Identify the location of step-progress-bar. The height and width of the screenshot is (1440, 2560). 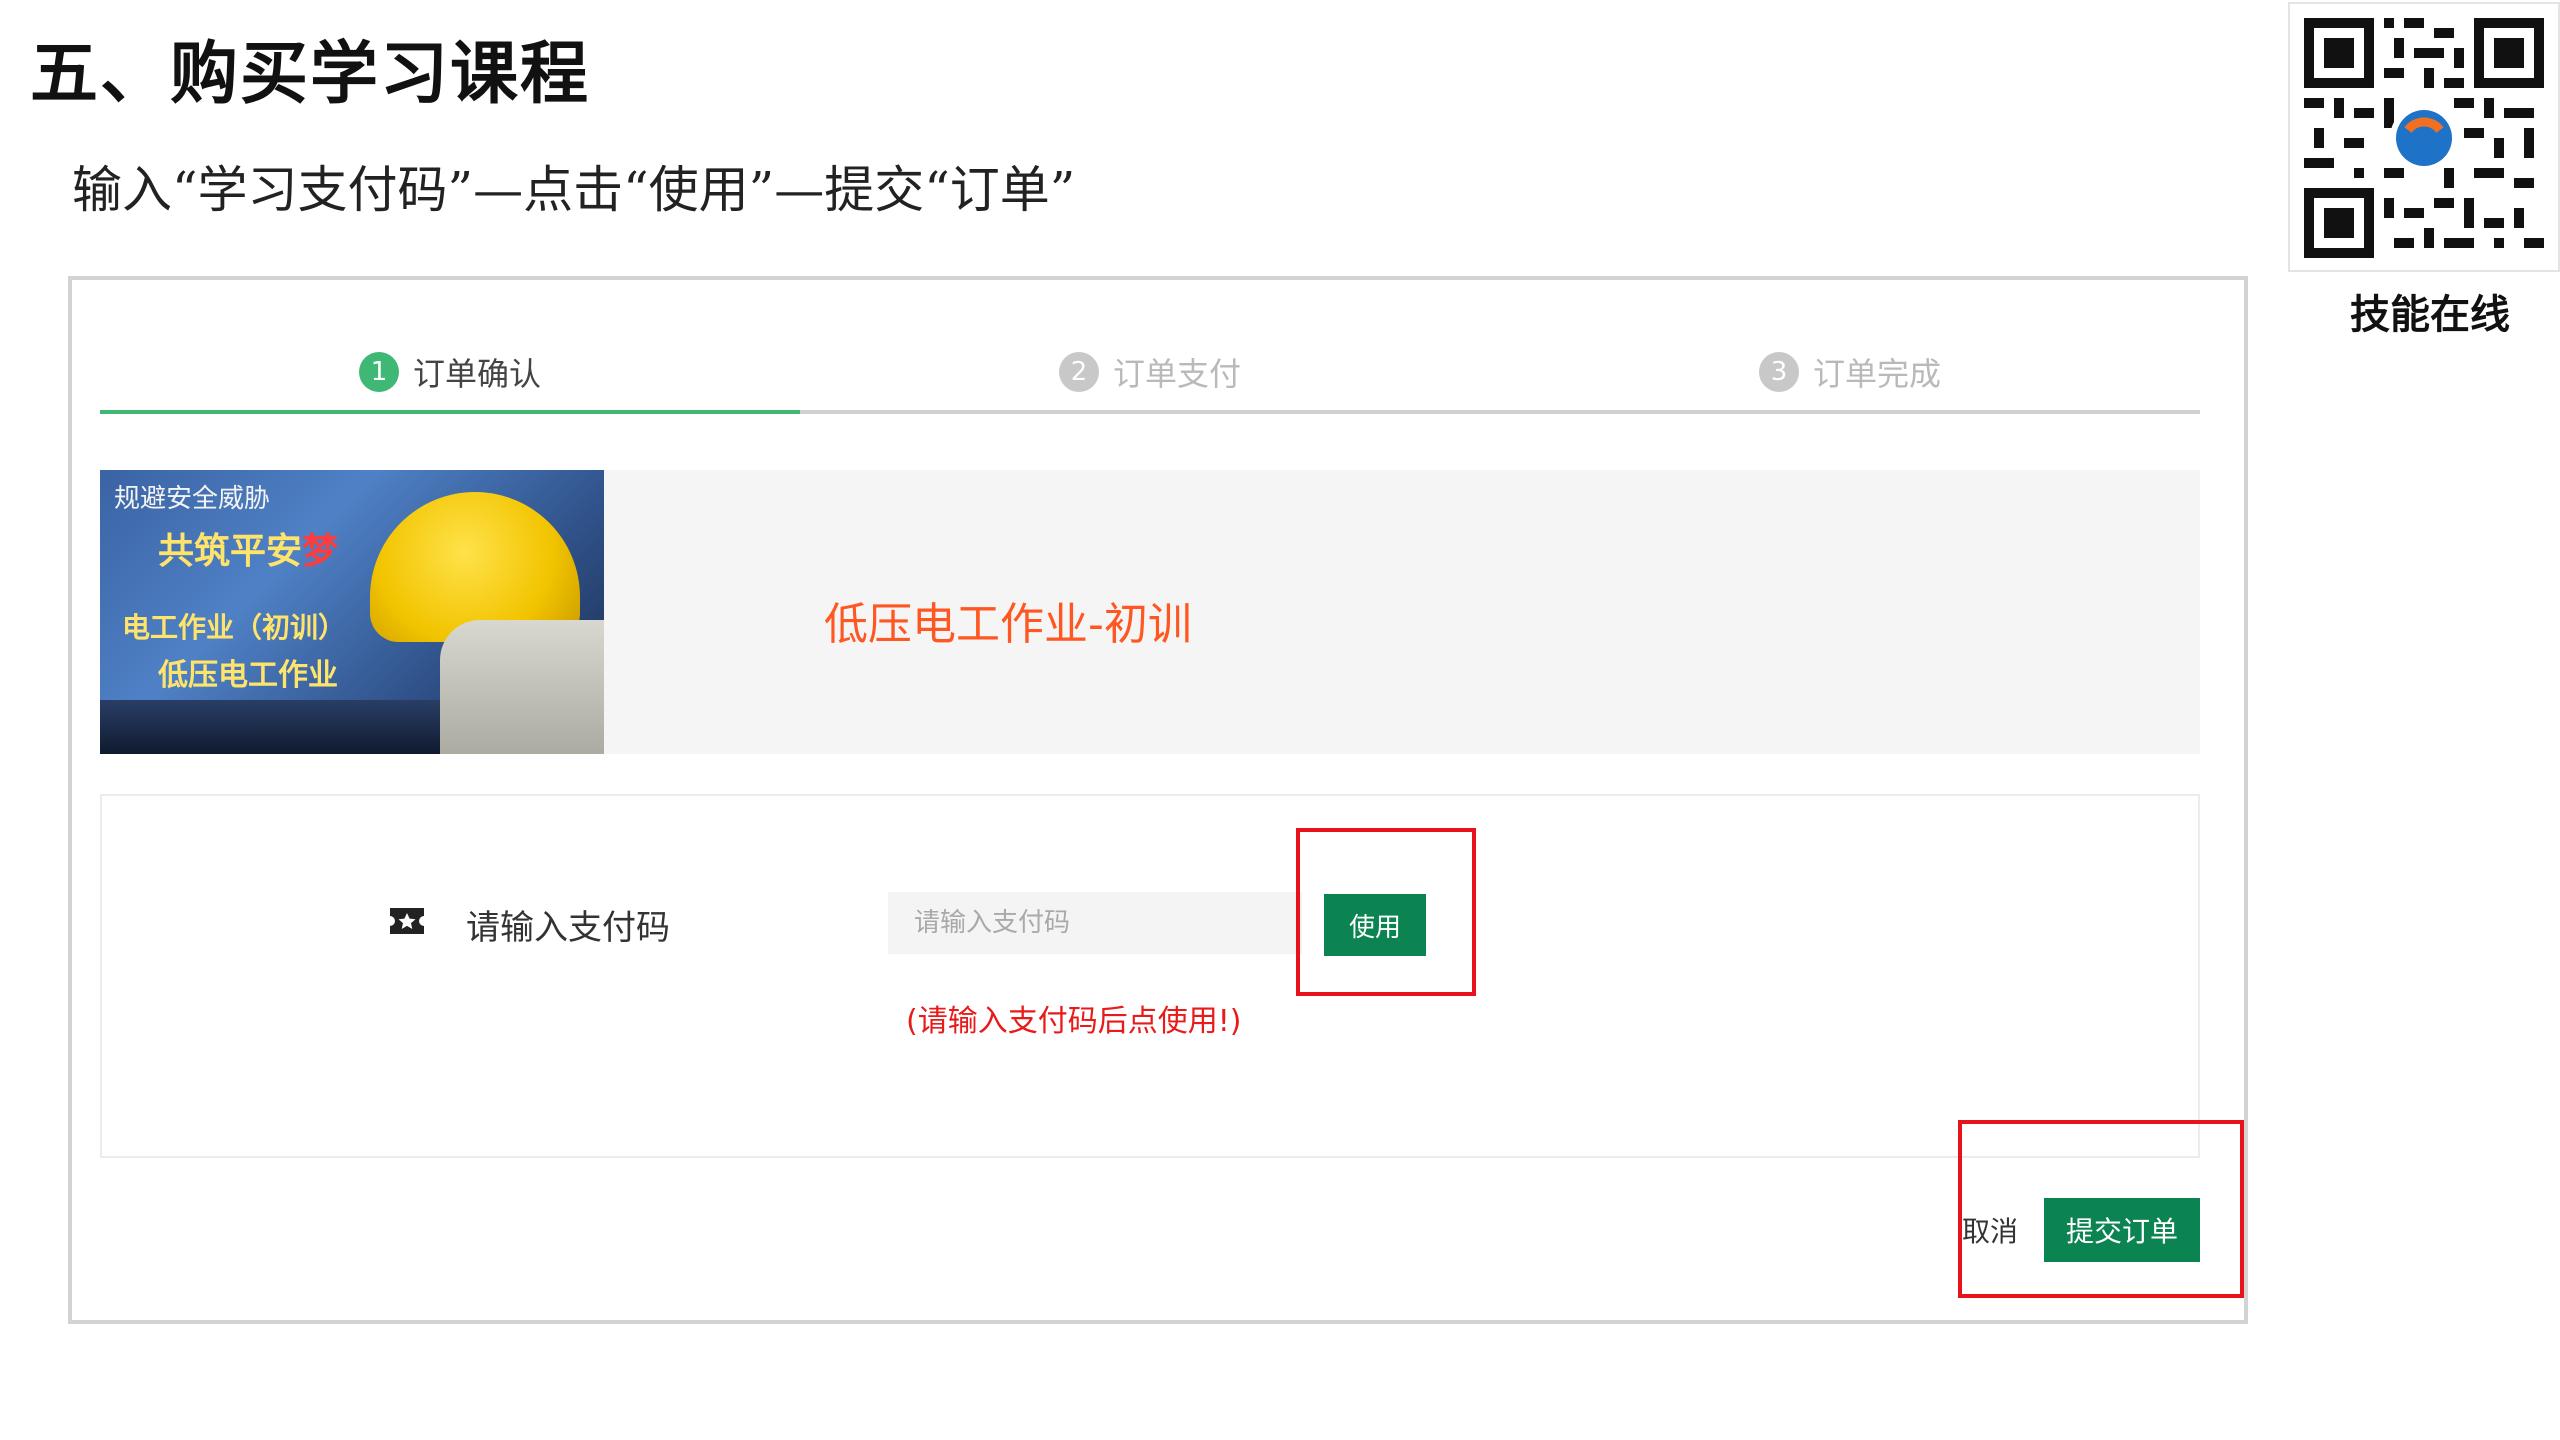
(1150, 412).